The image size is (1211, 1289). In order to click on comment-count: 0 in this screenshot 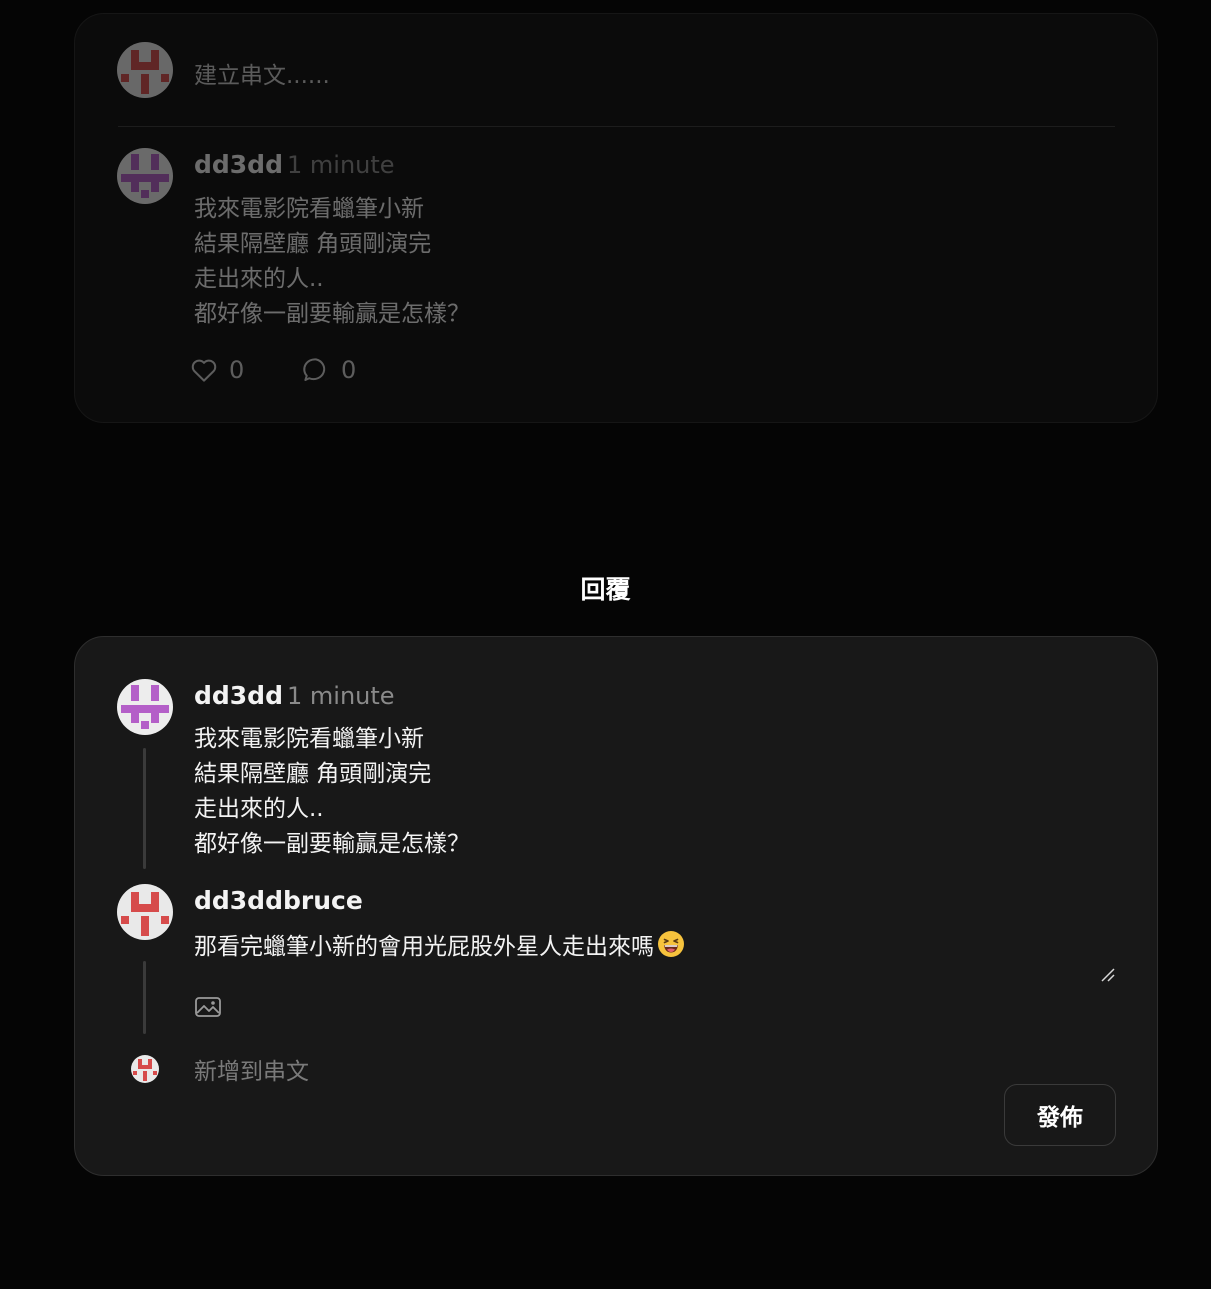, I will do `click(349, 370)`.